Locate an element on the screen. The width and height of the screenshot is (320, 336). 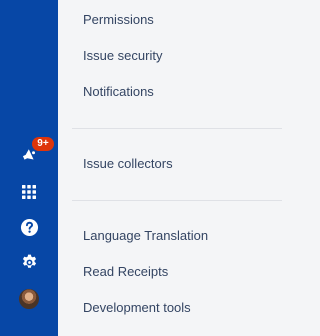
menu-item-issue-collectors: Issue collectors is located at coordinates (128, 164).